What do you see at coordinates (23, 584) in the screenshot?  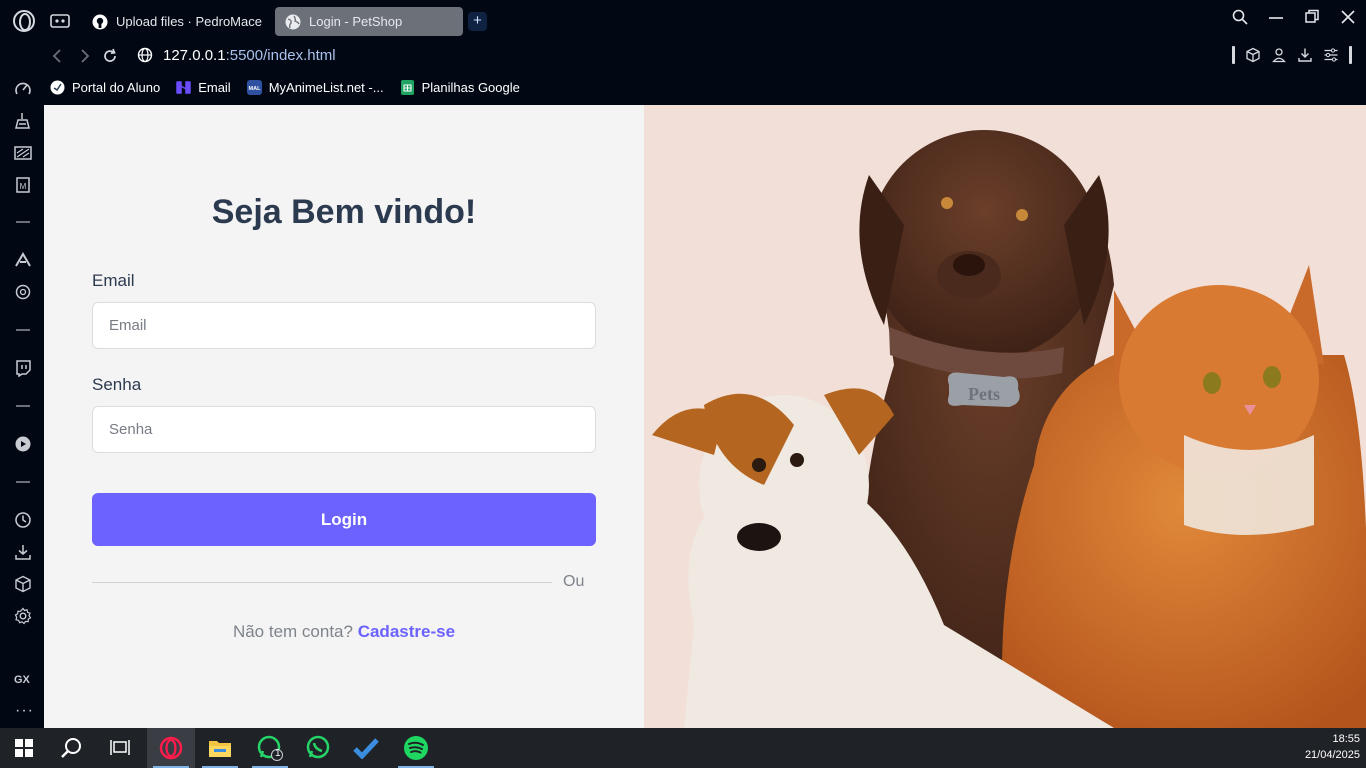 I see `extensions-icon` at bounding box center [23, 584].